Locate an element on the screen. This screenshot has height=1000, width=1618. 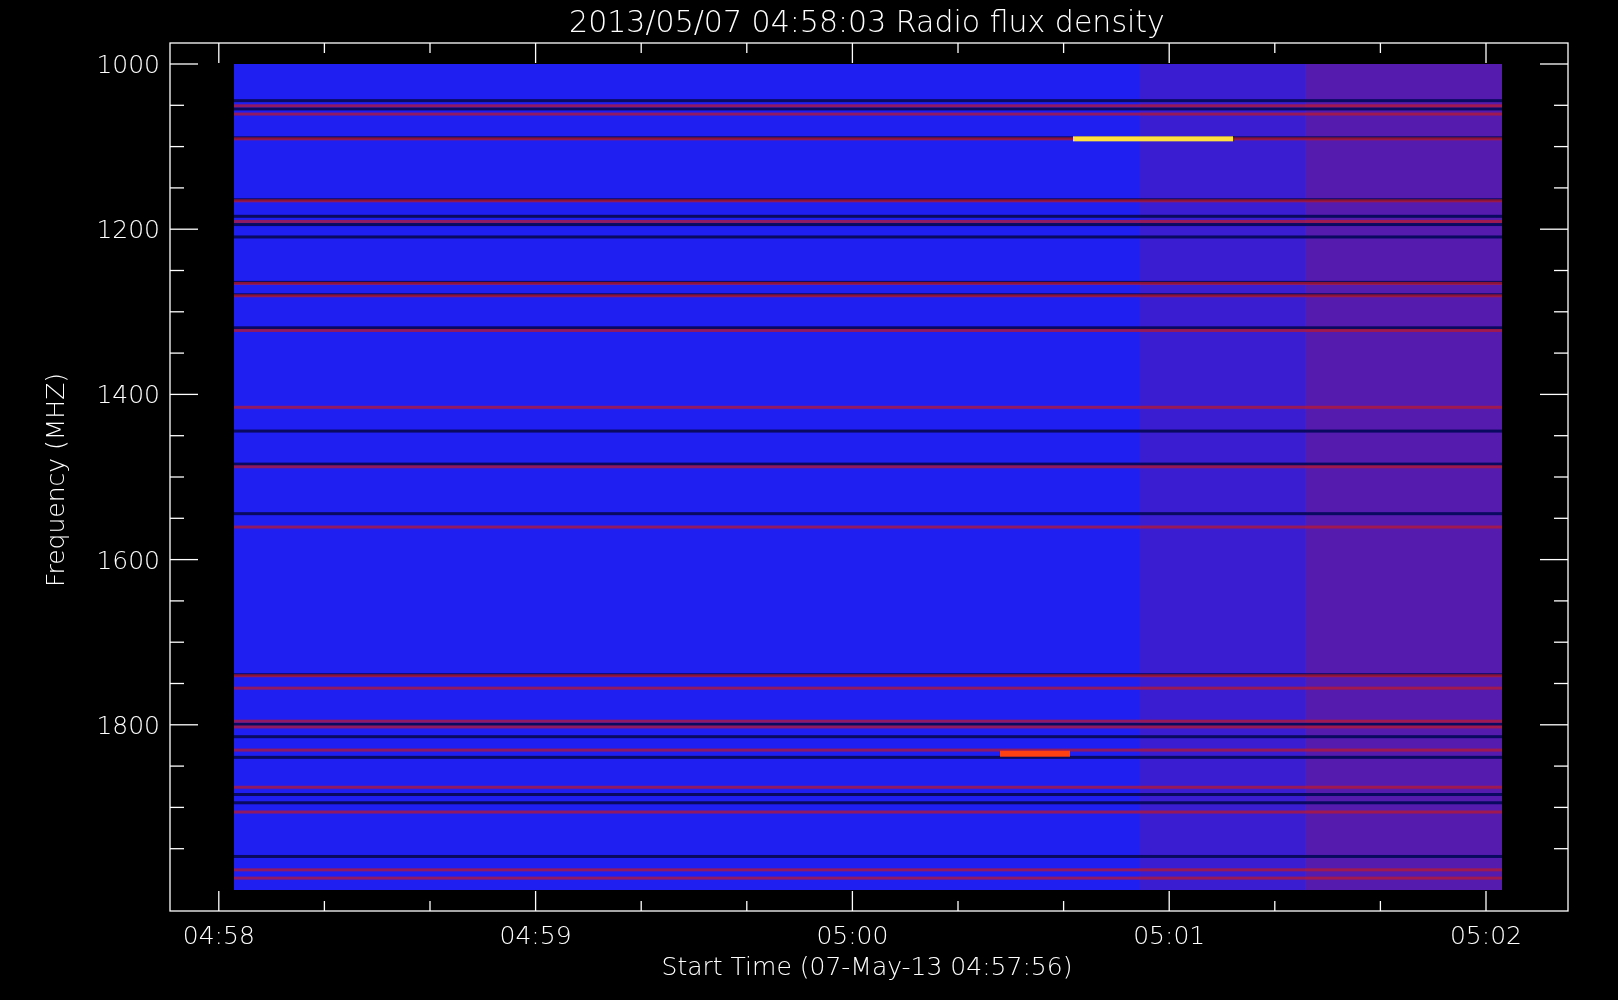
y-tick-label: 1800 is located at coordinates (128, 725).